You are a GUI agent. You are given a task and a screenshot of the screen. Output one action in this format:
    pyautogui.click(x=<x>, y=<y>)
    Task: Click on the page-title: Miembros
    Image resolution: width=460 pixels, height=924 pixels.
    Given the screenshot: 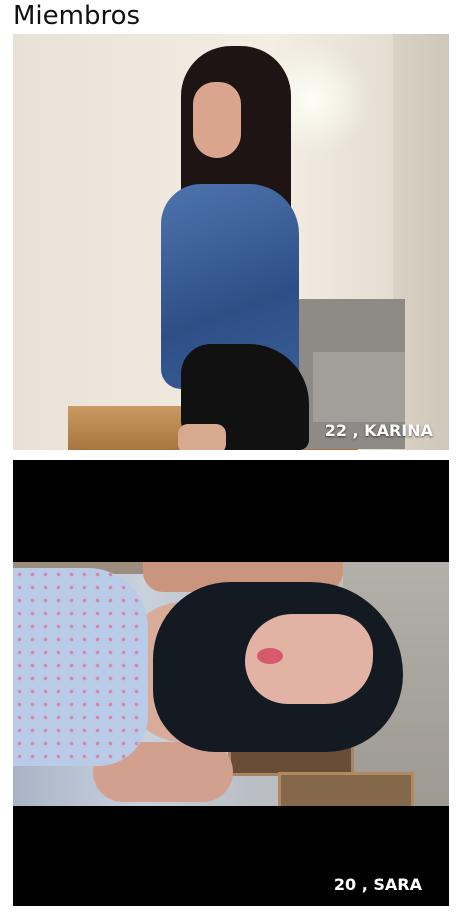 What is the action you would take?
    pyautogui.click(x=77, y=16)
    